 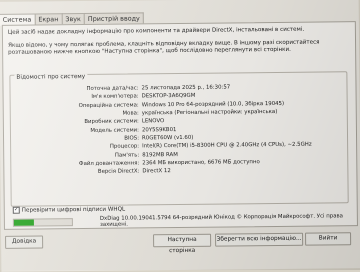 I want to click on system-info-label: Файл довантаження:, so click(x=109, y=163).